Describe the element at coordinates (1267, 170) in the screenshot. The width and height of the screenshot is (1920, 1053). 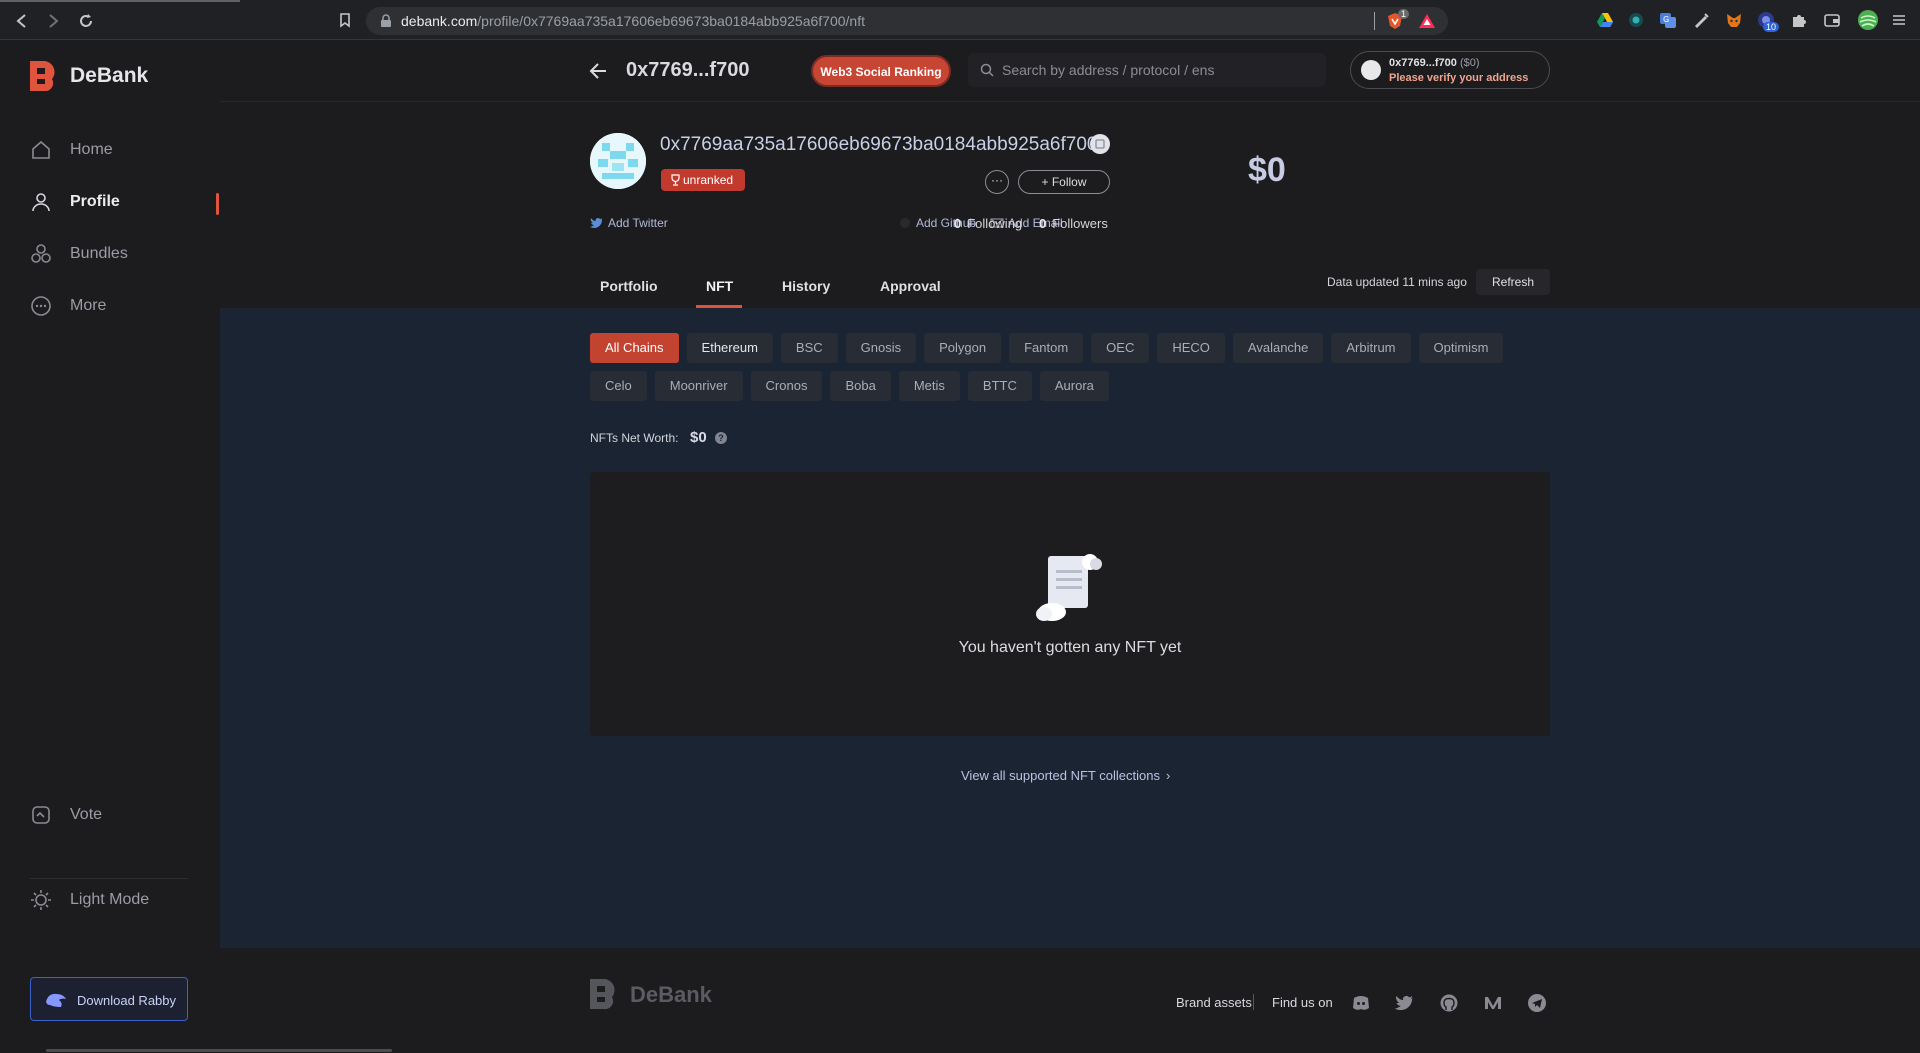
I see `net-worth: $0` at that location.